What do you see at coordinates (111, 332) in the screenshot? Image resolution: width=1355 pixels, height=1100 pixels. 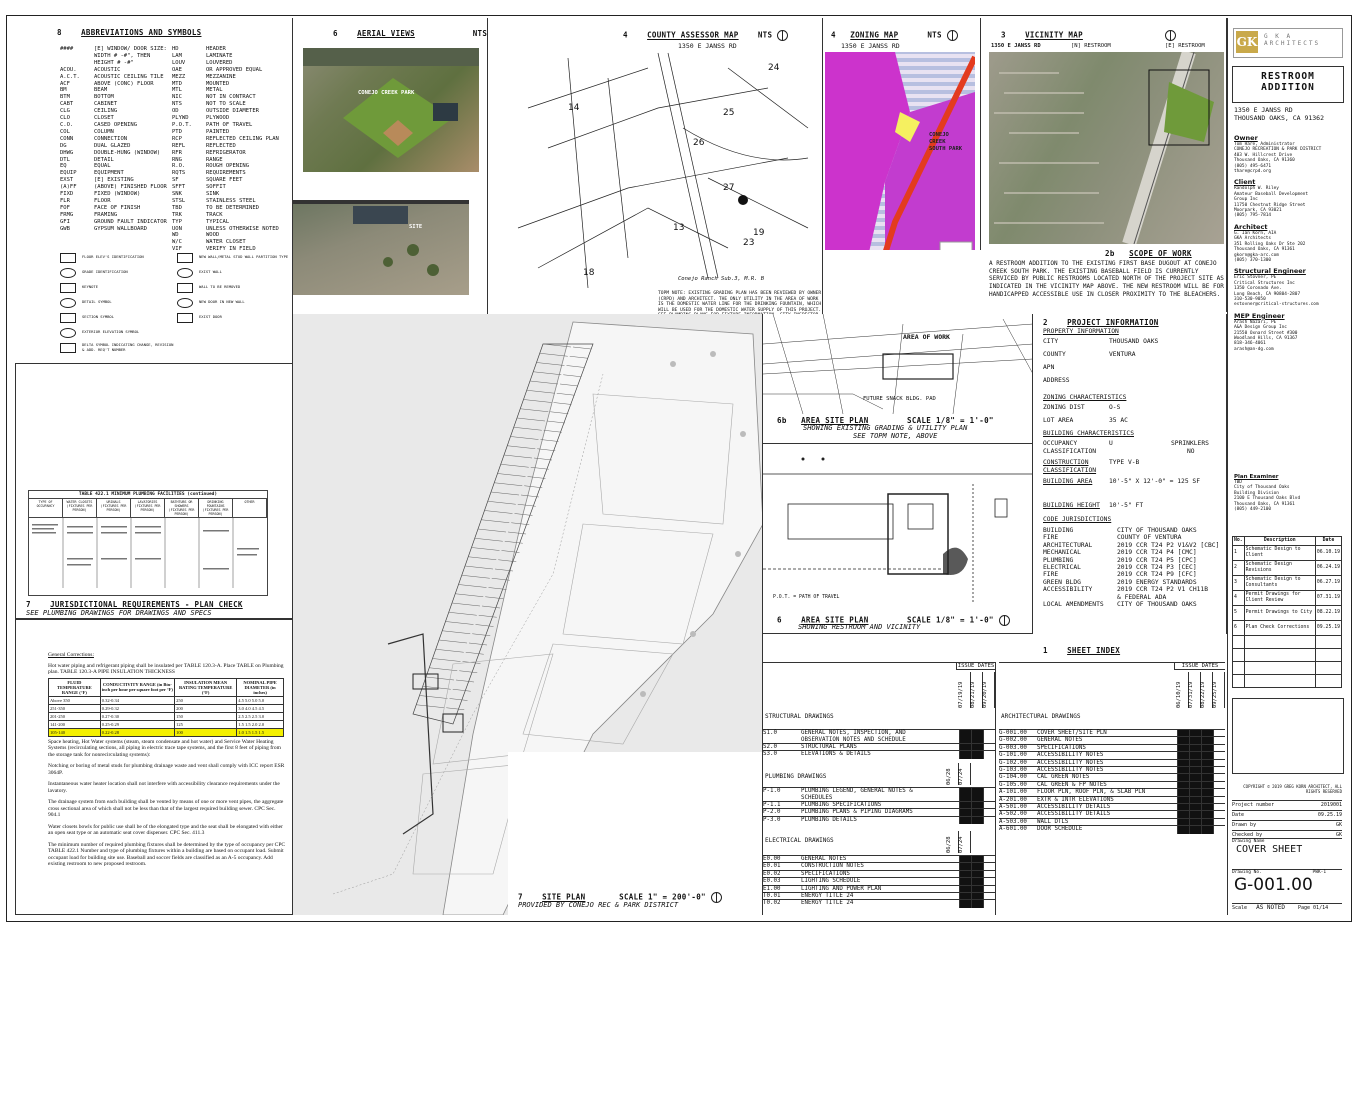 I see `symbol-label: EXTERIOR ELEVATION SYMBOL` at bounding box center [111, 332].